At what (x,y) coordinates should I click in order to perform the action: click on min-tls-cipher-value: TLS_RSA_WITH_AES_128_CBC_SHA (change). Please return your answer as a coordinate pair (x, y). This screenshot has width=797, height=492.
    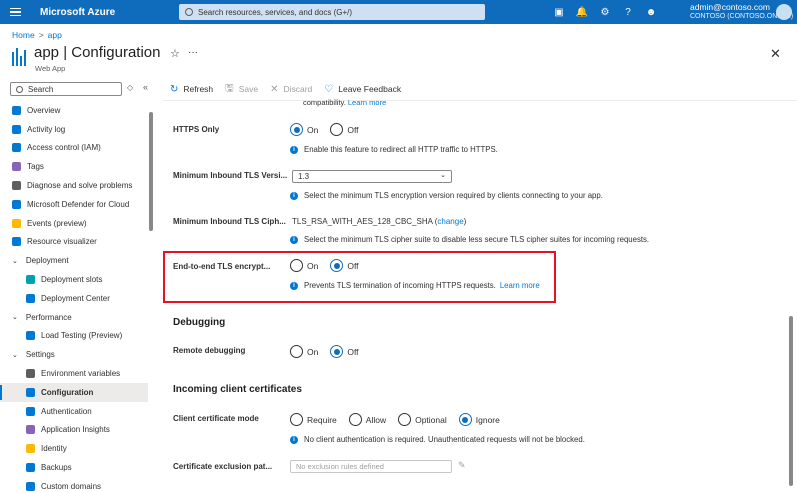
    Looking at the image, I should click on (379, 221).